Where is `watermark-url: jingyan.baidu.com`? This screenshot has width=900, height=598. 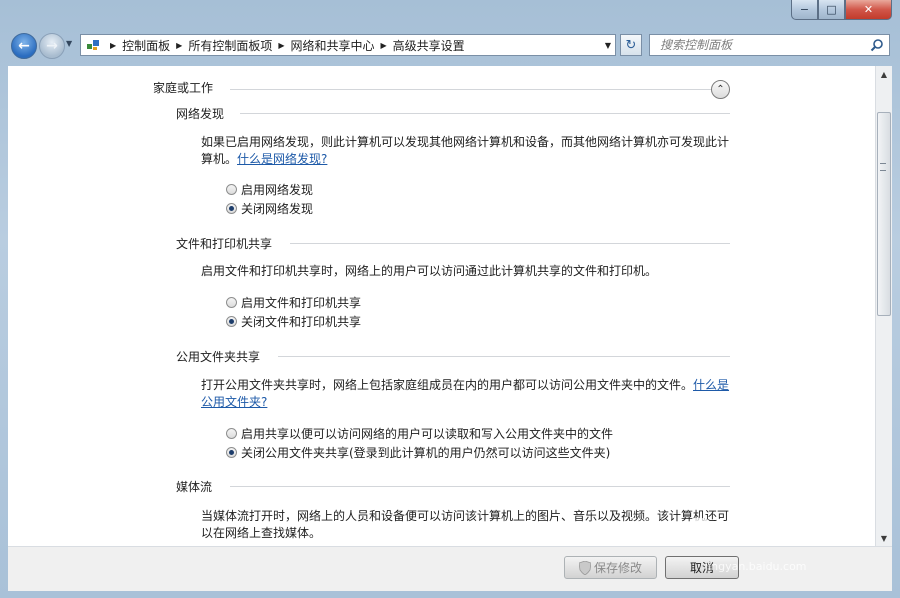
watermark-url: jingyan.baidu.com is located at coordinates (756, 566).